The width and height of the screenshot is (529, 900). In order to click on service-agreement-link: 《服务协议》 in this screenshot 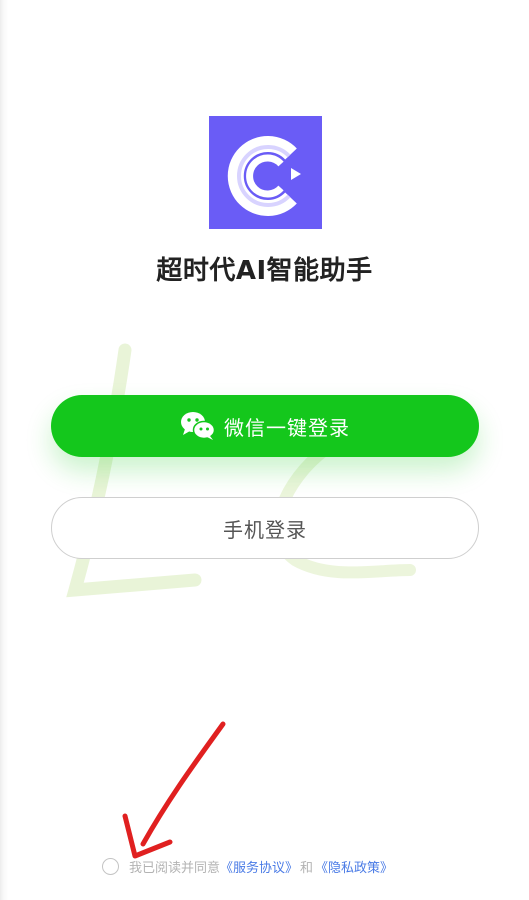, I will do `click(259, 866)`.